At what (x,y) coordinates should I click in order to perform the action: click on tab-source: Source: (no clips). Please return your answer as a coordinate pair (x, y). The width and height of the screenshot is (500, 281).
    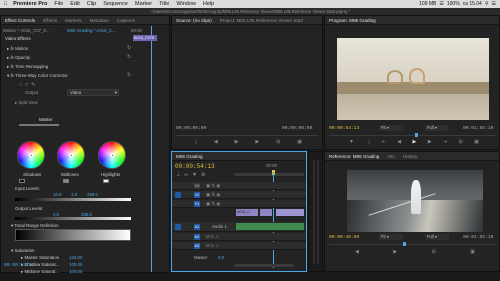
    Looking at the image, I should click on (194, 20).